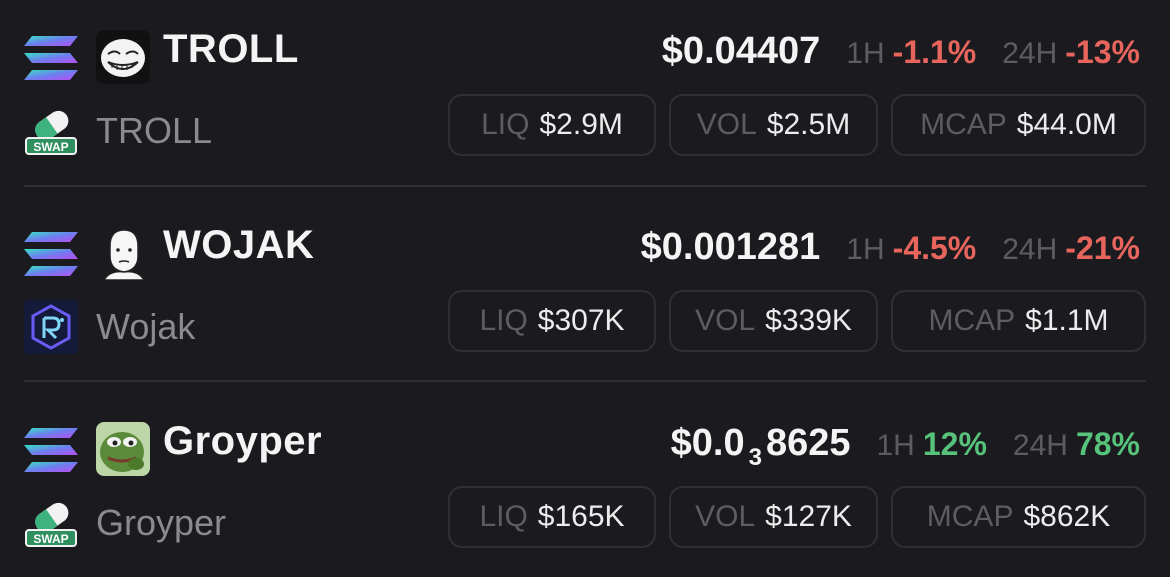 This screenshot has height=577, width=1170. Describe the element at coordinates (161, 522) in the screenshot. I see `token-name: Groyper` at that location.